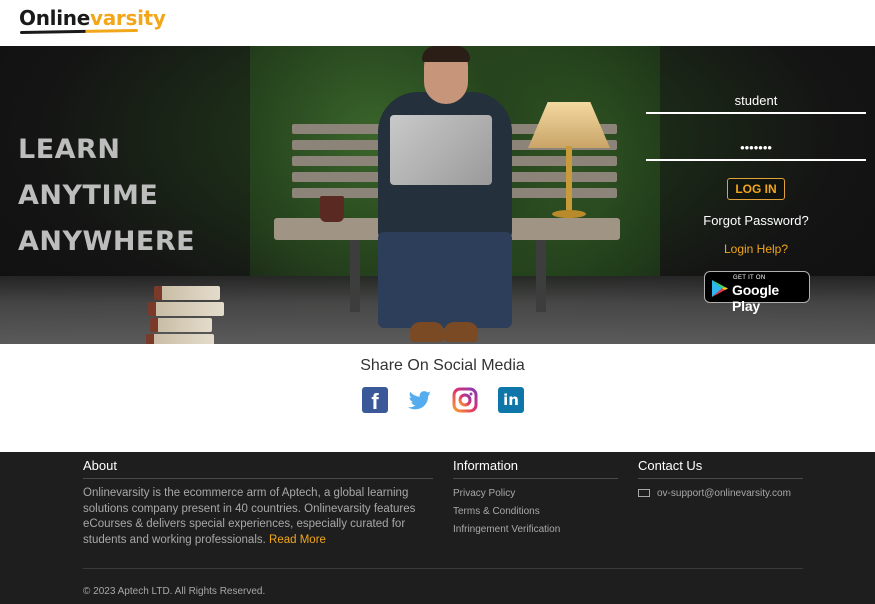 Image resolution: width=875 pixels, height=604 pixels. I want to click on infringement-verification-link: Infringement Verification, so click(506, 529).